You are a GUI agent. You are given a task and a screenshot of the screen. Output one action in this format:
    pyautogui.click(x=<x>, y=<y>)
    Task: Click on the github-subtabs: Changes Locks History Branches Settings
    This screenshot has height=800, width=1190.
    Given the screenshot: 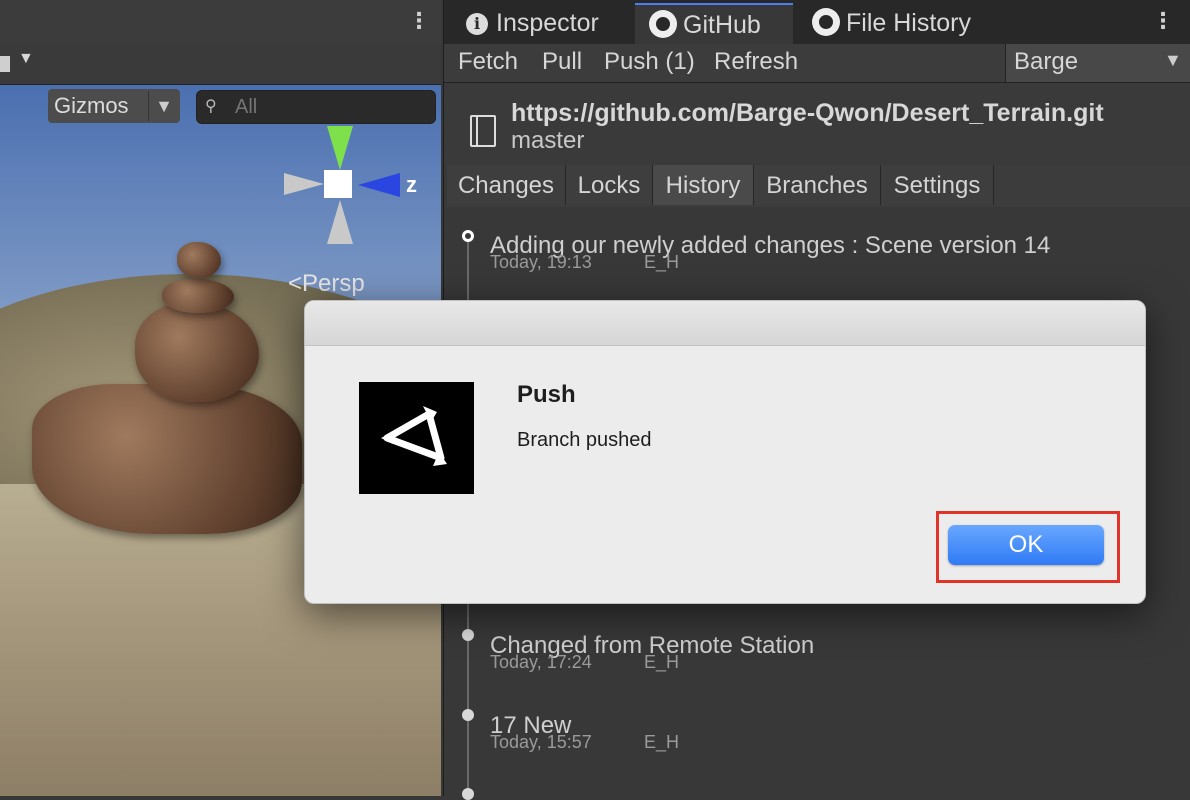 What is the action you would take?
    pyautogui.click(x=818, y=186)
    